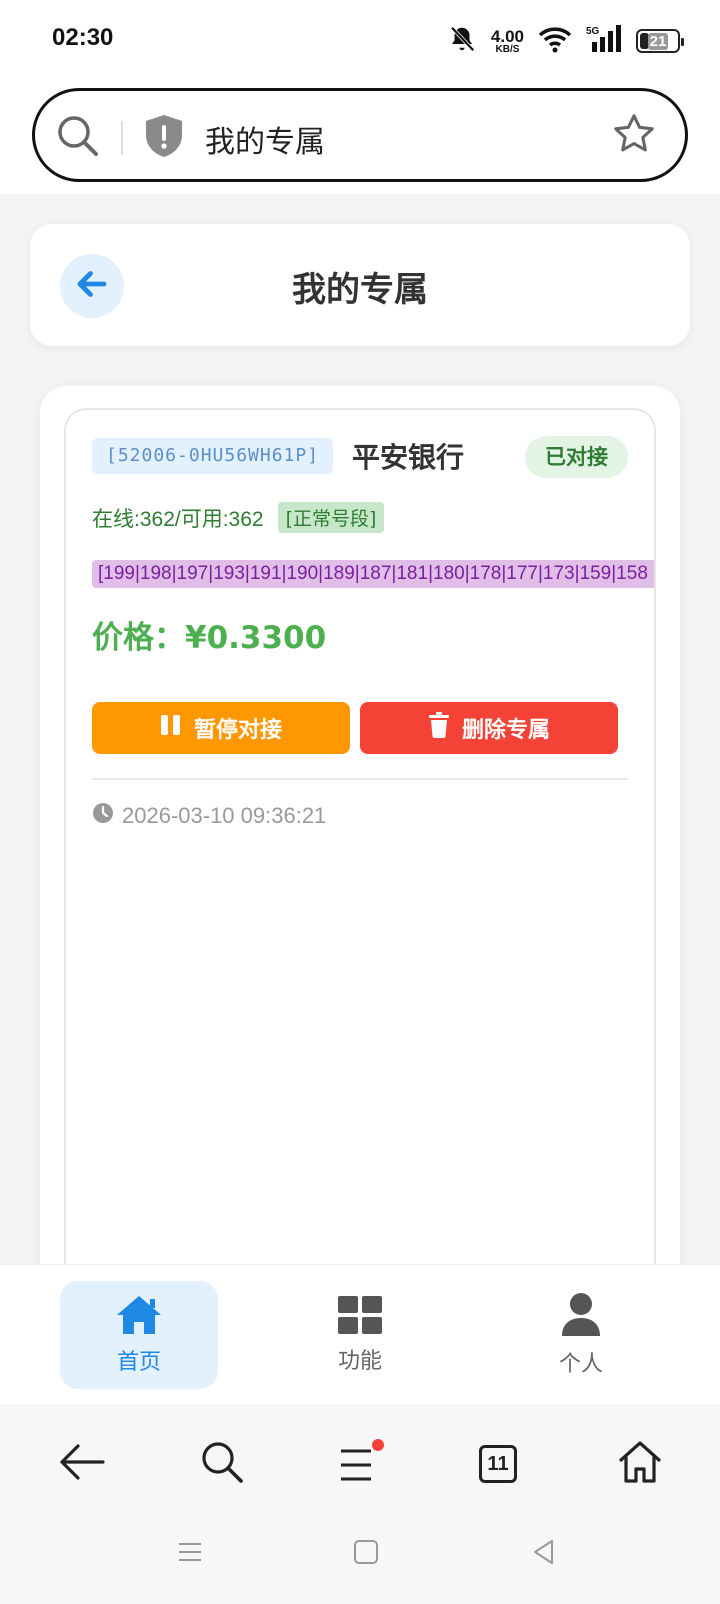  I want to click on tab-profile: 个人, so click(581, 1335).